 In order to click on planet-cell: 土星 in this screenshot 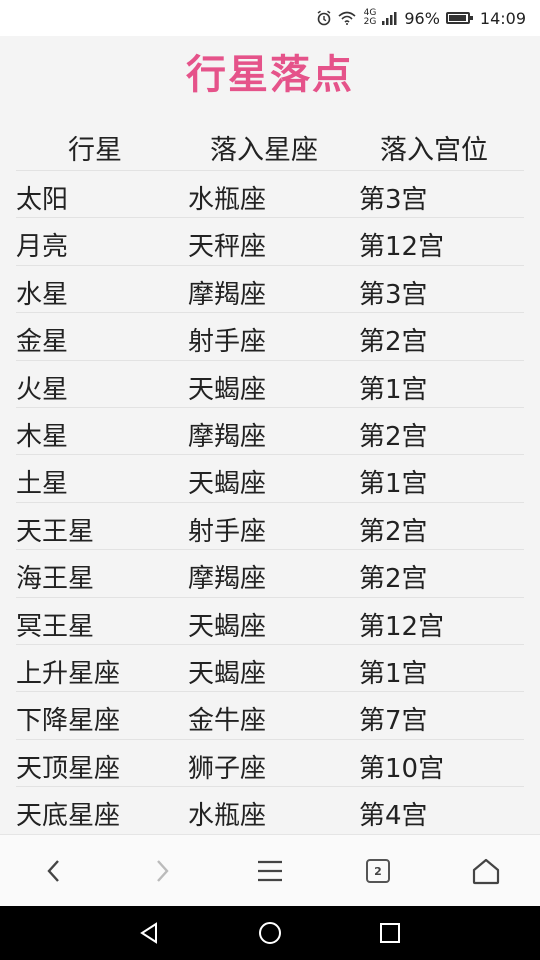, I will do `click(42, 484)`.